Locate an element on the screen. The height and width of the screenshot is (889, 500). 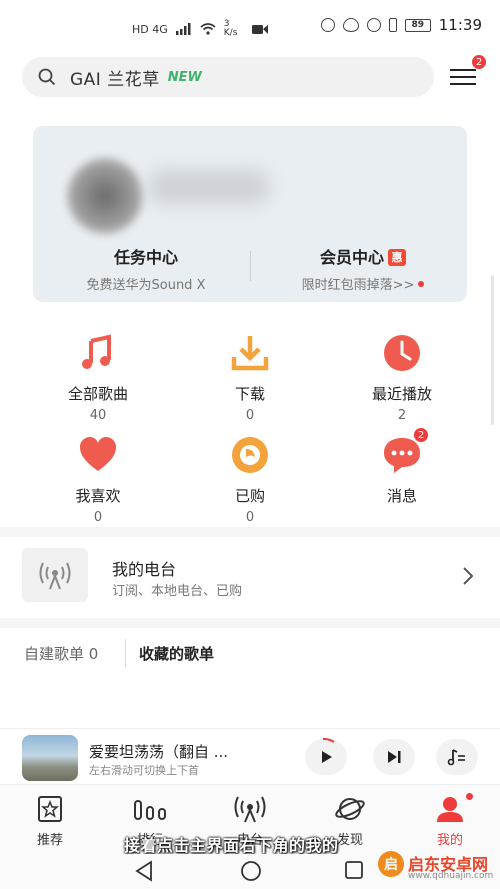
nfc-icon is located at coordinates (327, 25).